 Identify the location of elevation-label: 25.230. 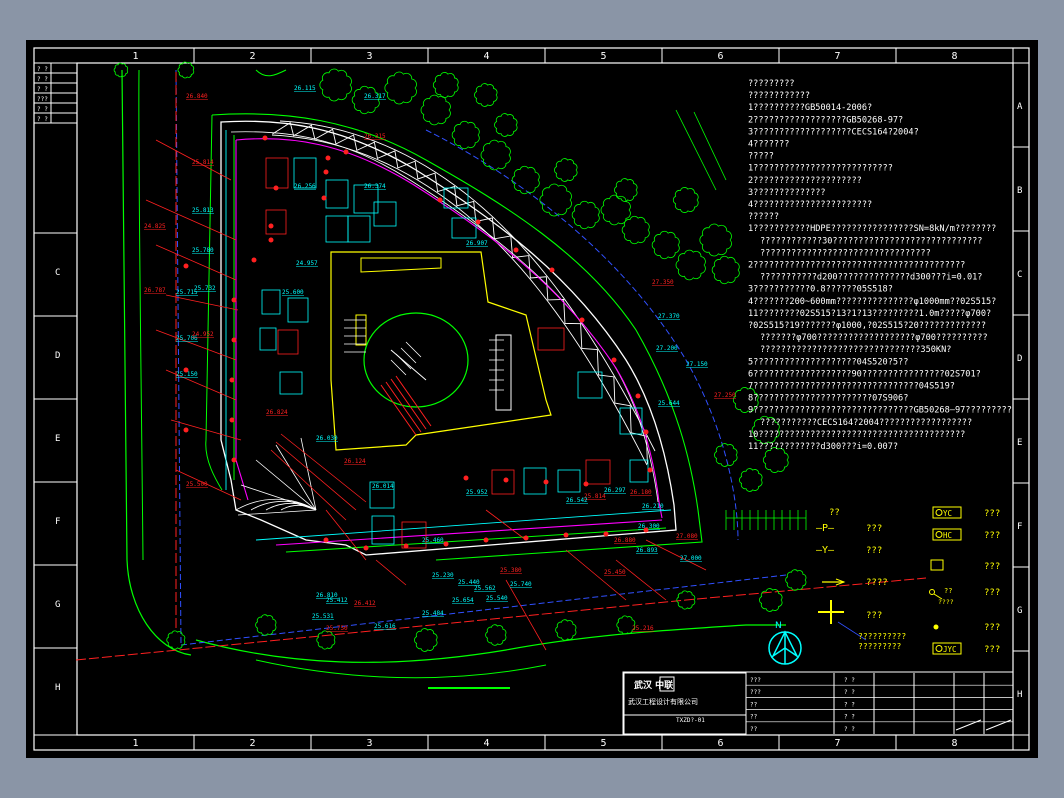
(443, 575).